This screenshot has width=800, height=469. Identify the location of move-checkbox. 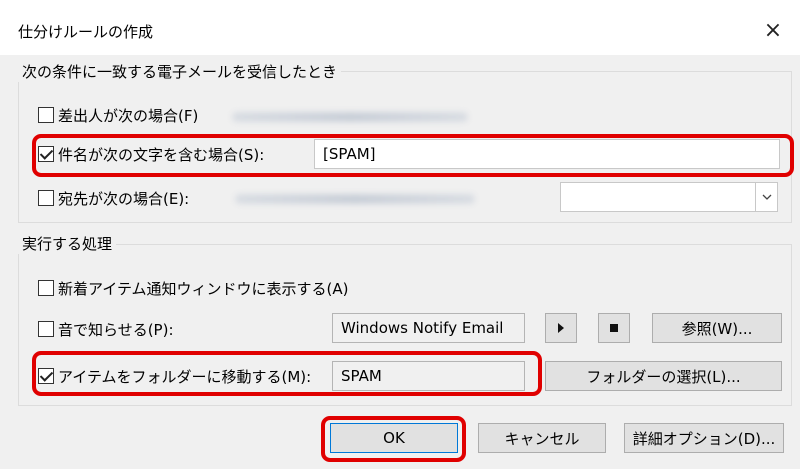
(46, 376).